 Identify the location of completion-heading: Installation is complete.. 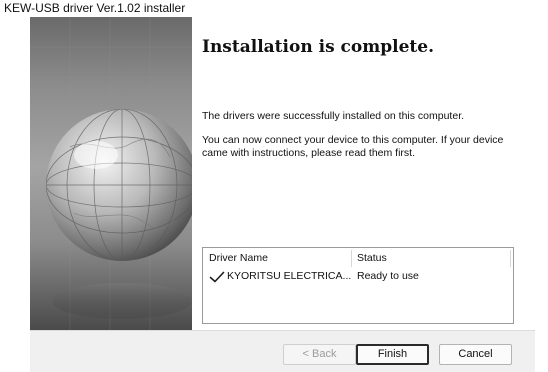
(318, 47).